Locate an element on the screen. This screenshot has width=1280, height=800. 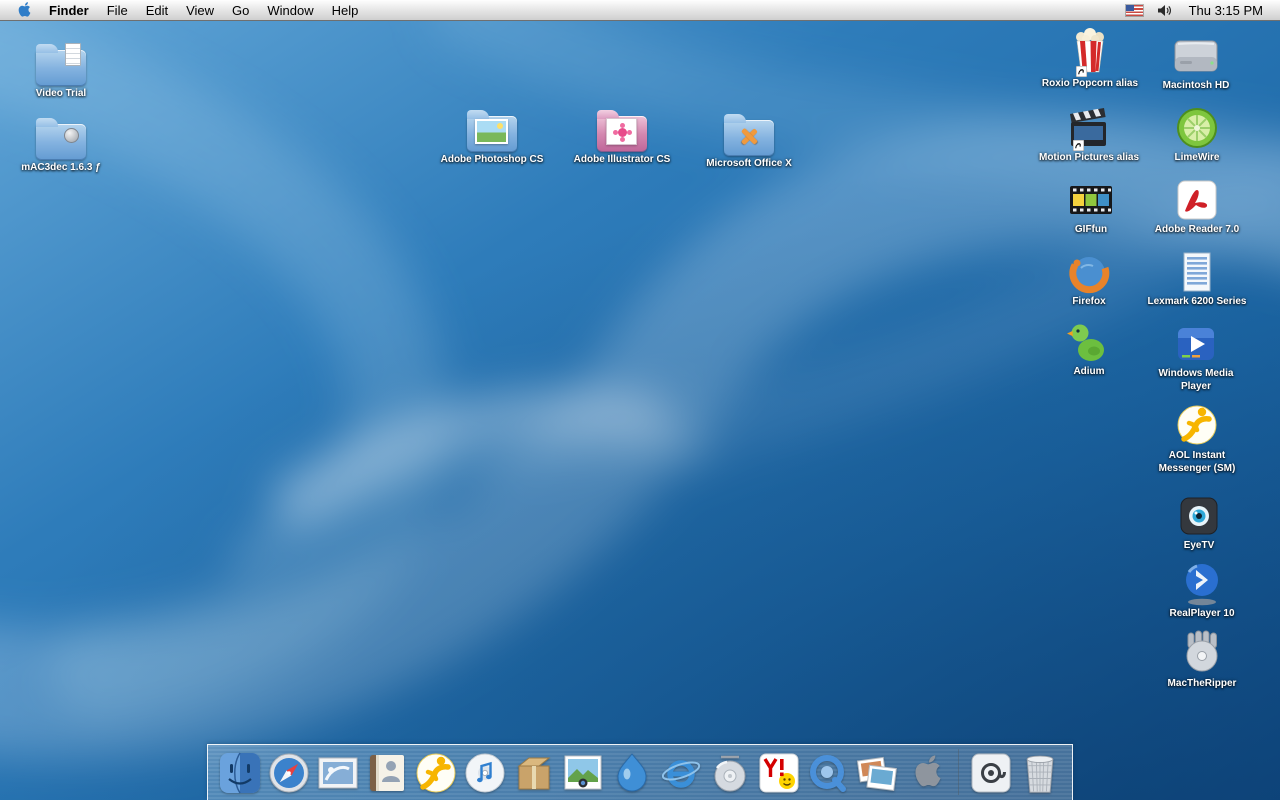
desktop-icon-roxio-popcorn-alias: Roxio Popcorn alias is located at coordinates (1090, 58).